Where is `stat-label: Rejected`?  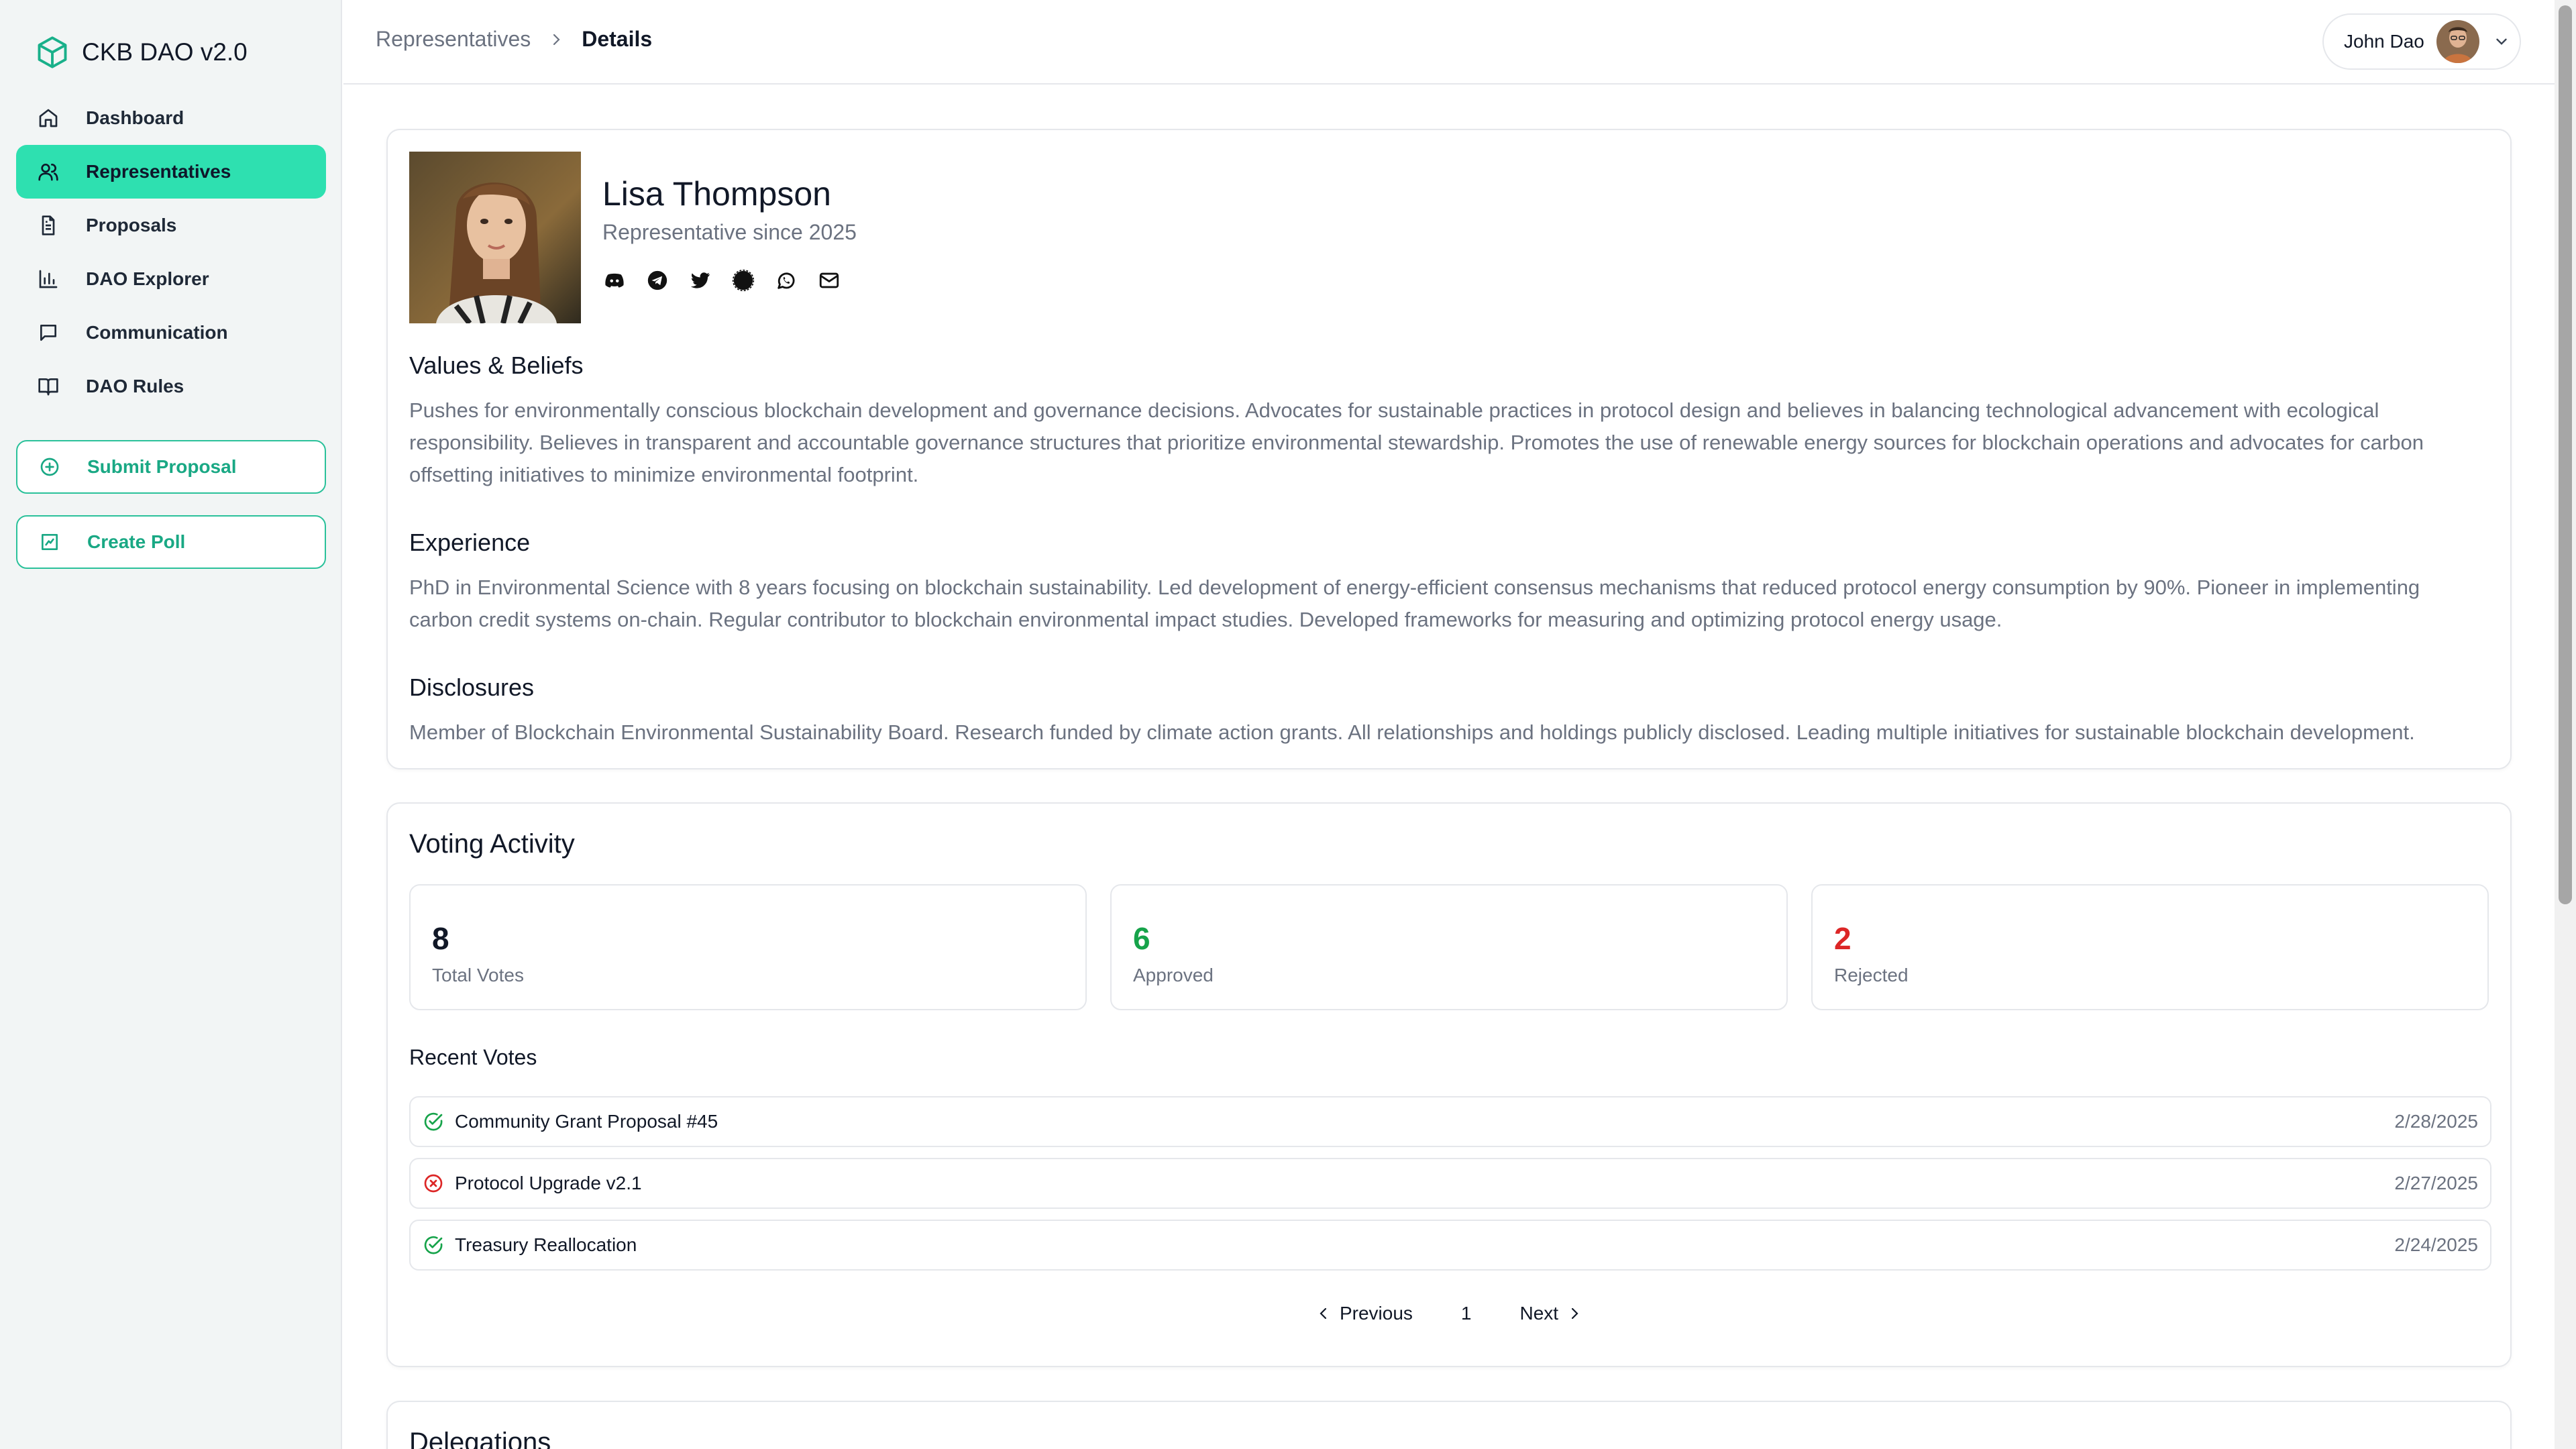
stat-label: Rejected is located at coordinates (1871, 975).